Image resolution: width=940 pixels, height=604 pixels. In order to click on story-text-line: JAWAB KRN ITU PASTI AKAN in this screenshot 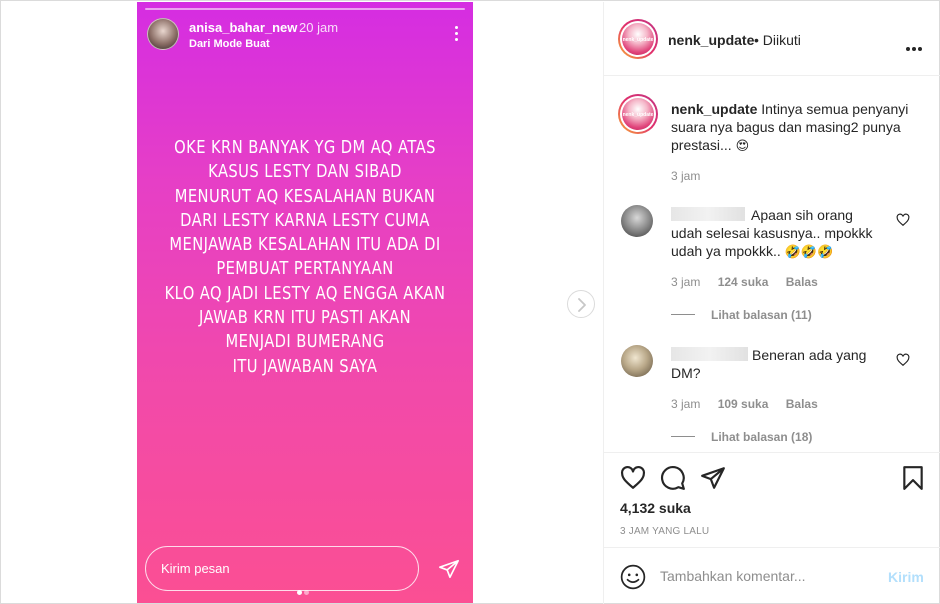, I will do `click(305, 318)`.